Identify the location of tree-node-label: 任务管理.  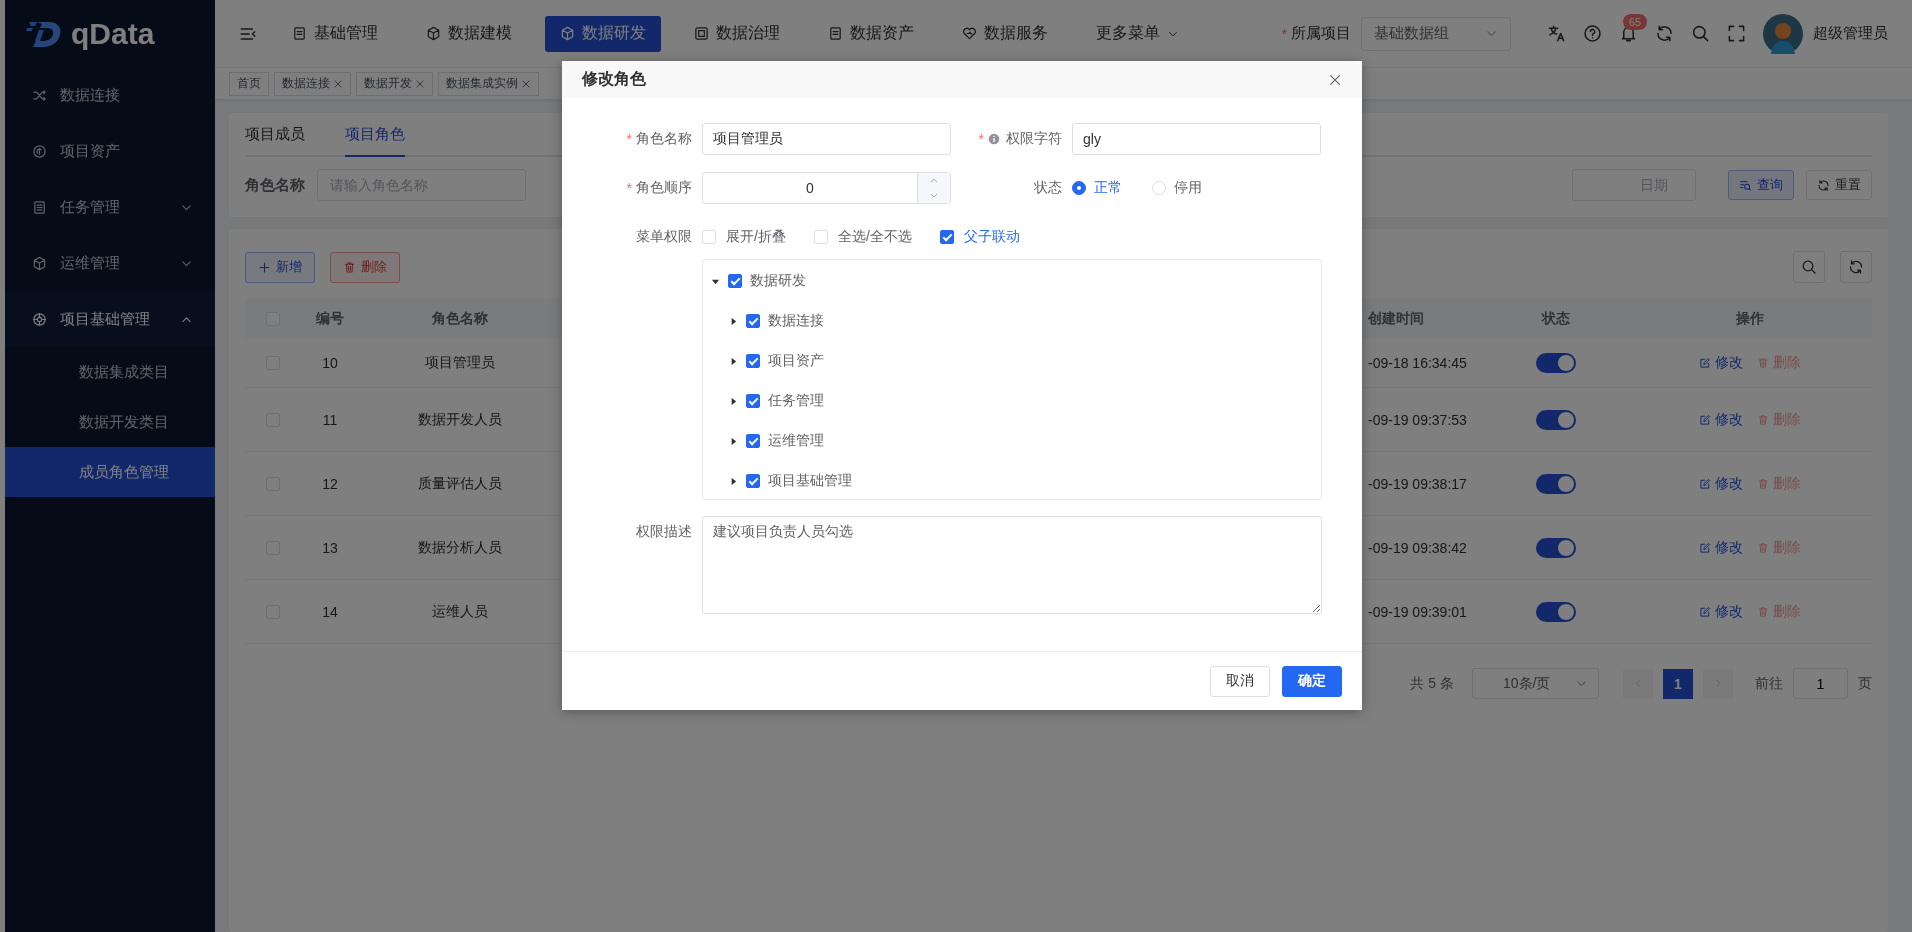
(796, 401).